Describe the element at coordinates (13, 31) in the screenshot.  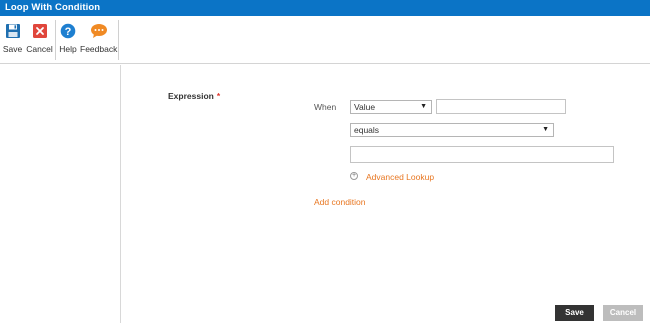
I see `save-icon` at that location.